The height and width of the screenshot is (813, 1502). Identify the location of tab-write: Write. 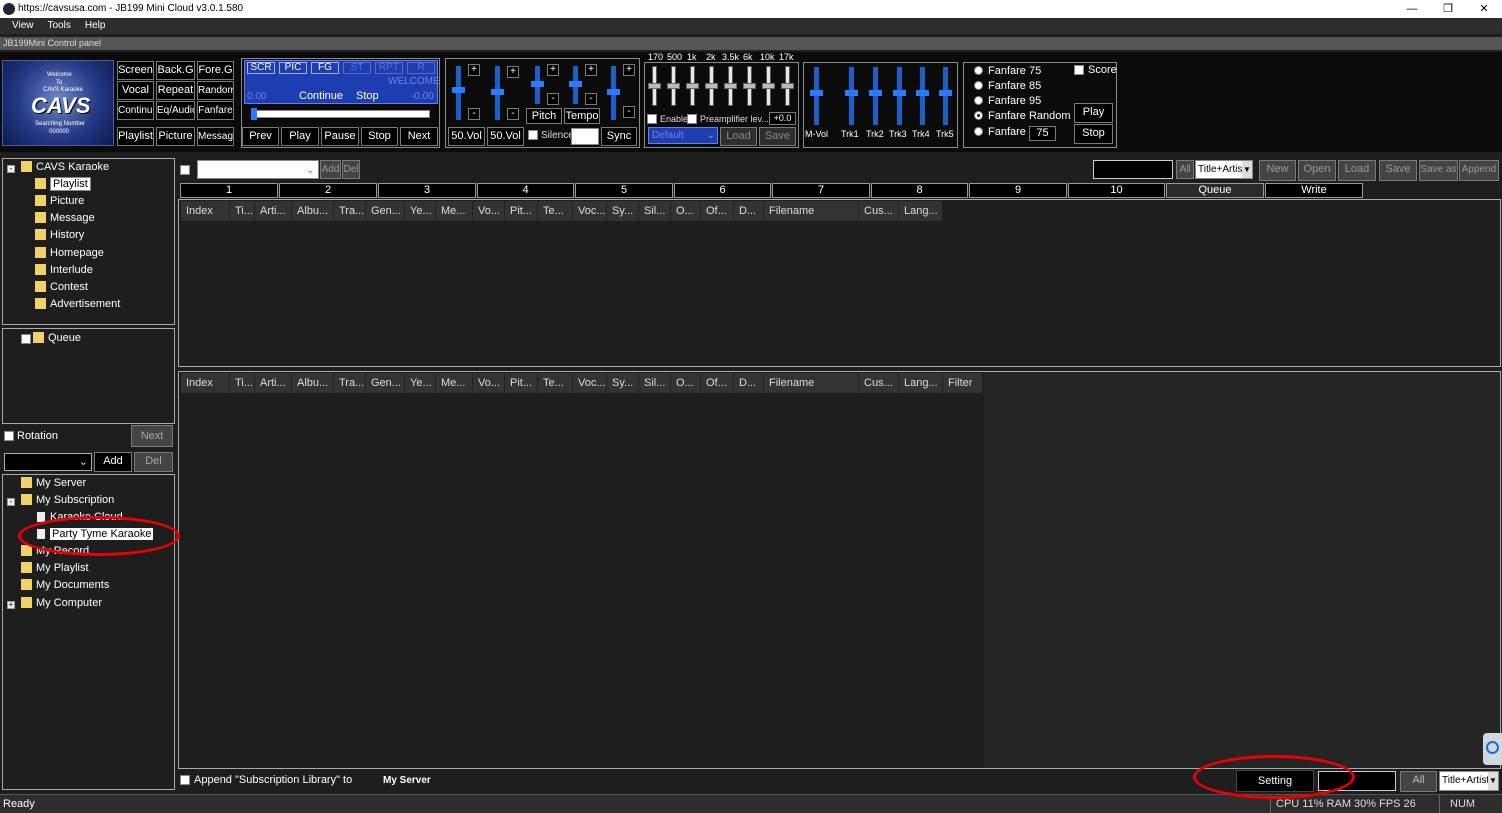
(1314, 190).